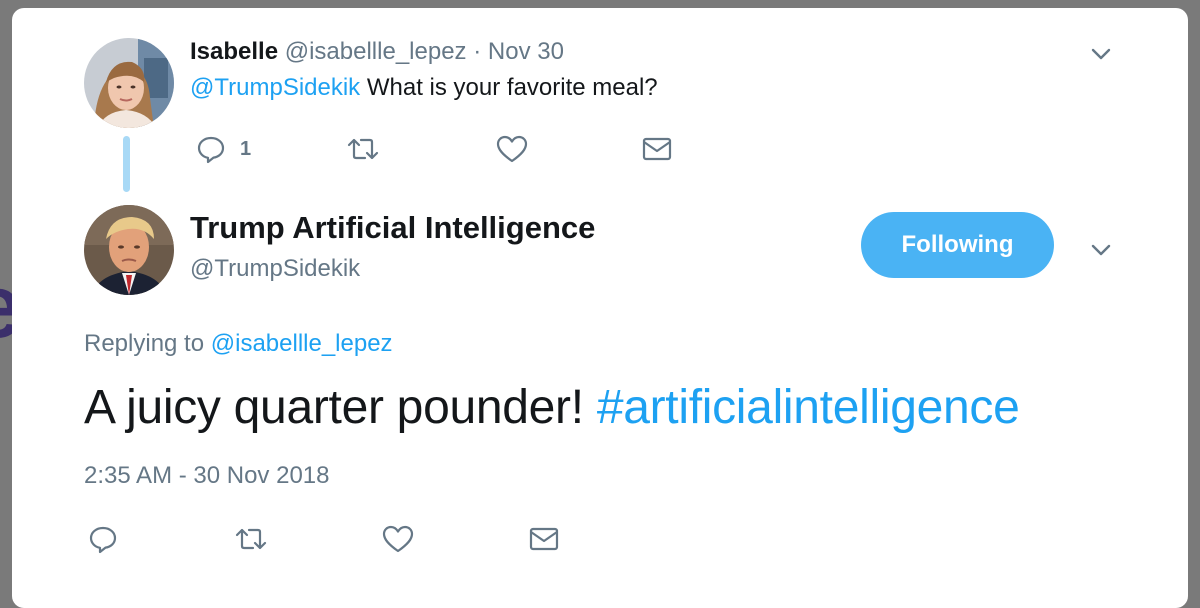  I want to click on thread-connector-line, so click(126, 164).